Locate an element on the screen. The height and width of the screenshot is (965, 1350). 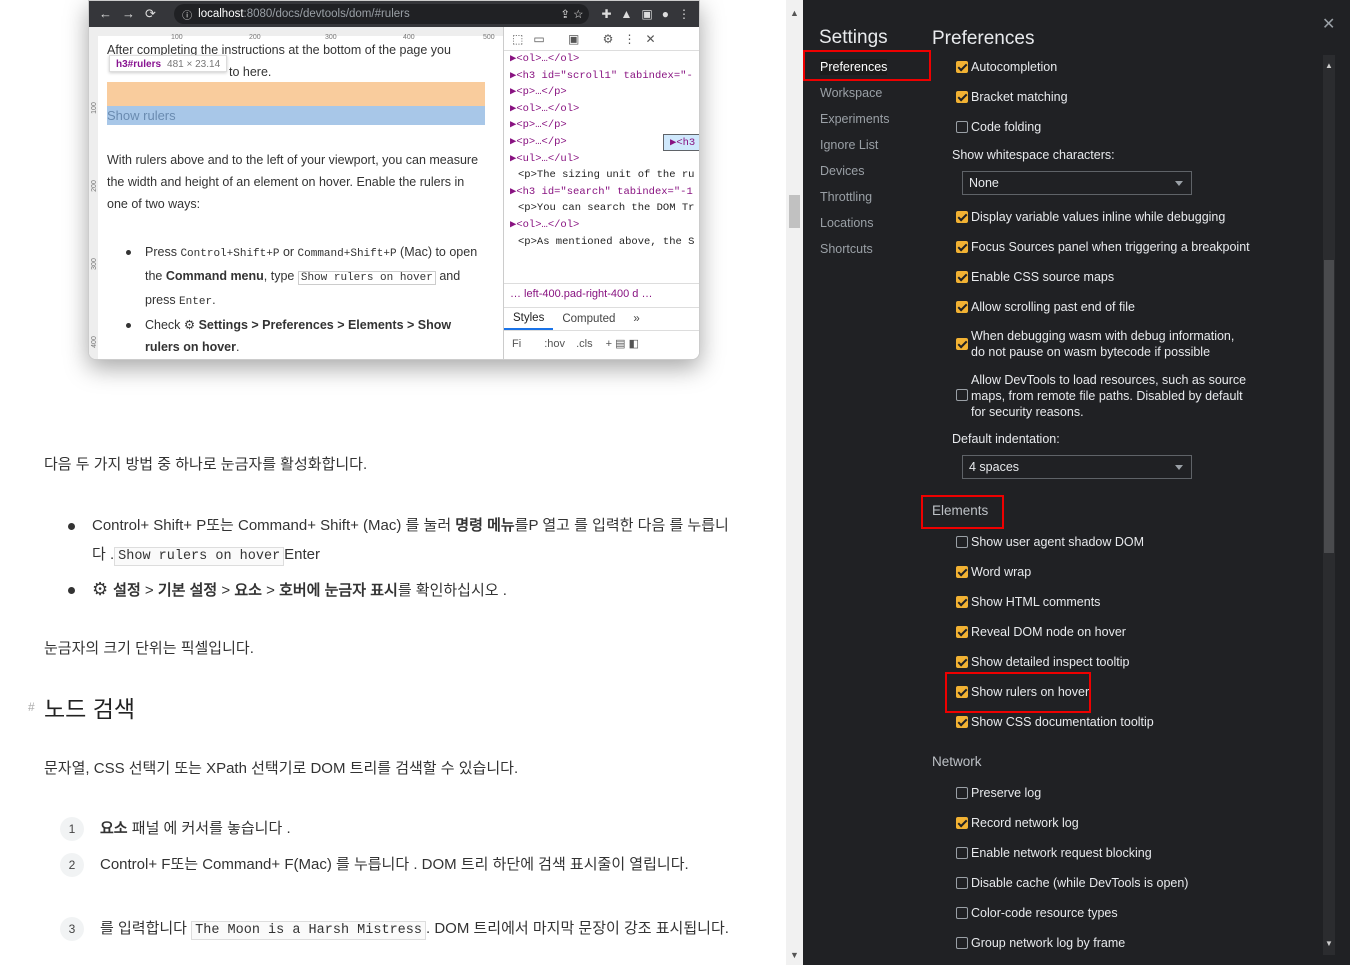
gear-icon: ⚙ is located at coordinates (103, 589).